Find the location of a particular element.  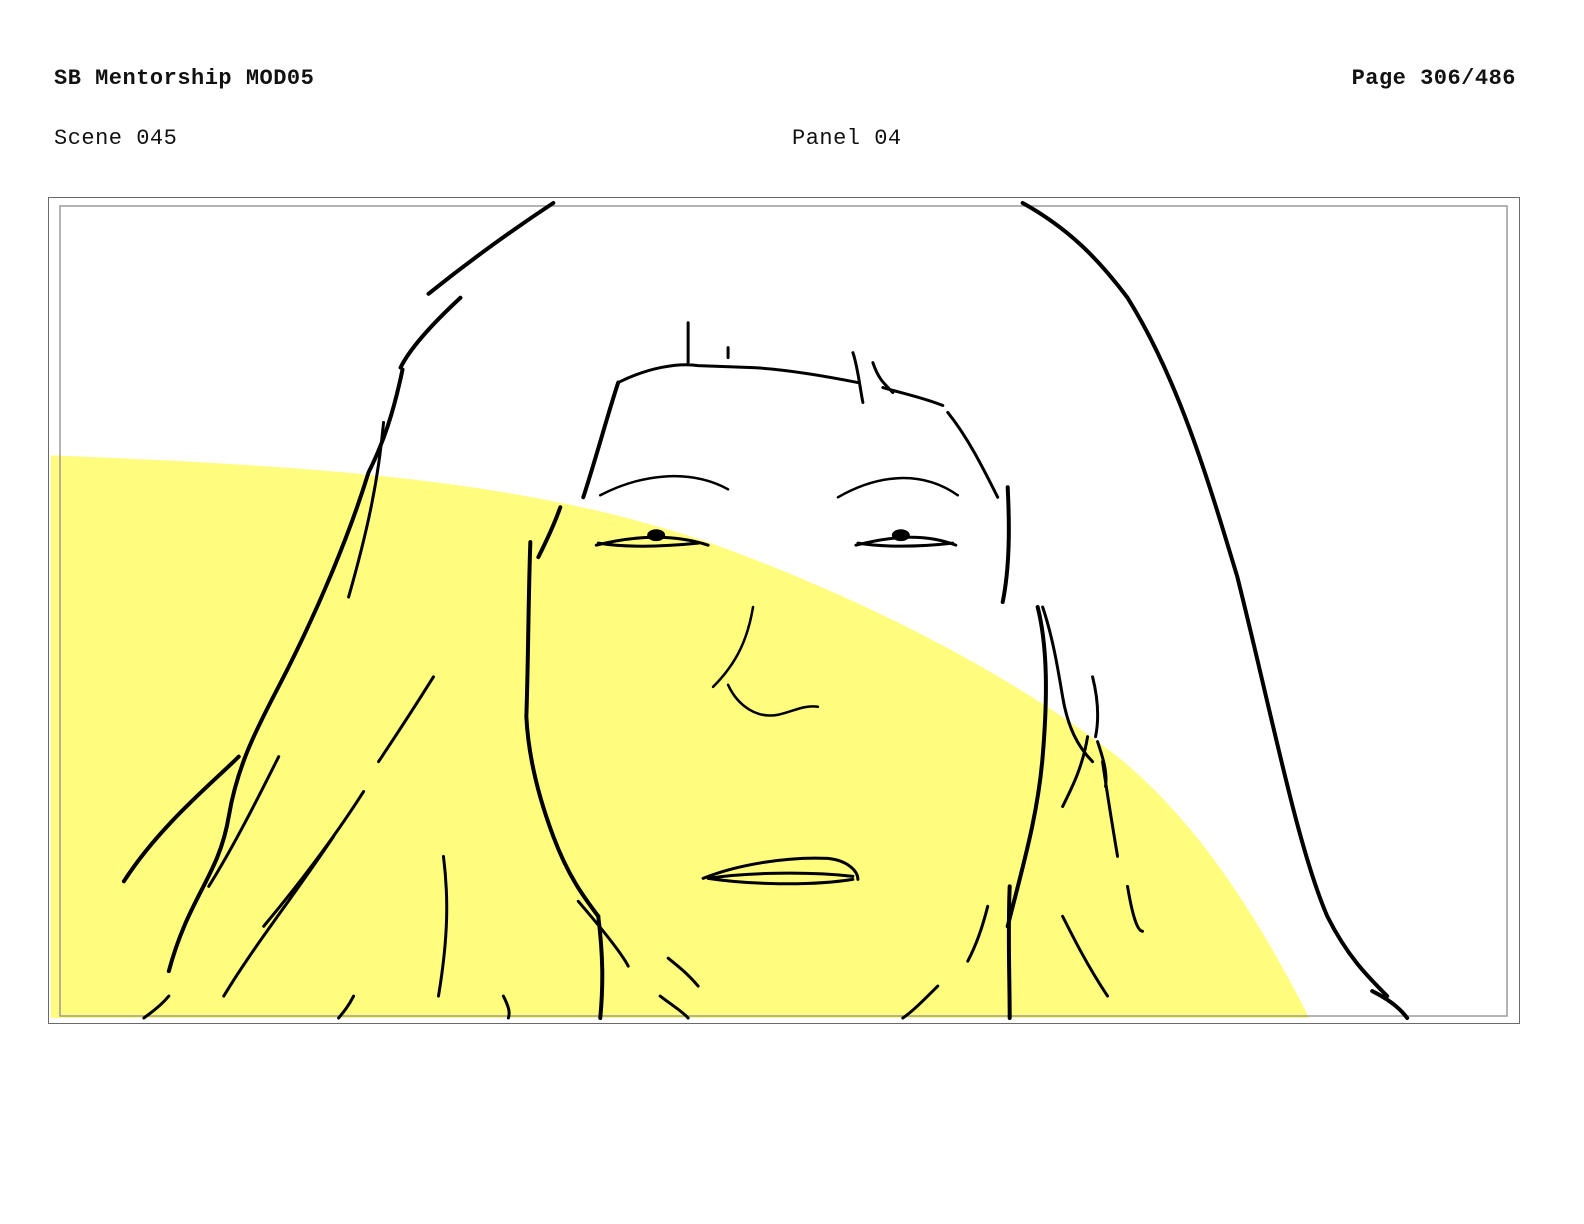

eyebrow-right is located at coordinates (898, 487).